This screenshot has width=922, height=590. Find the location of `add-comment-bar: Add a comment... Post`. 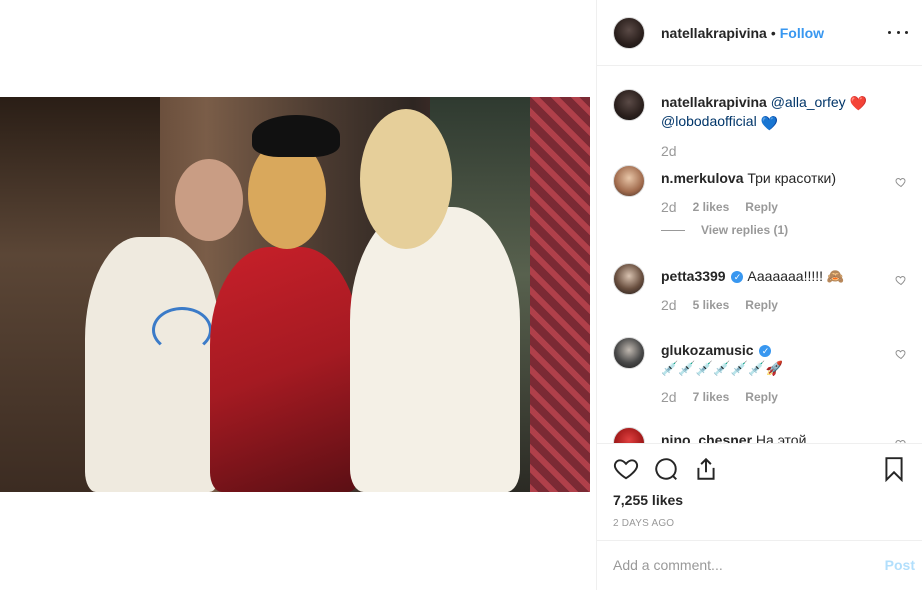

add-comment-bar: Add a comment... Post is located at coordinates (759, 565).